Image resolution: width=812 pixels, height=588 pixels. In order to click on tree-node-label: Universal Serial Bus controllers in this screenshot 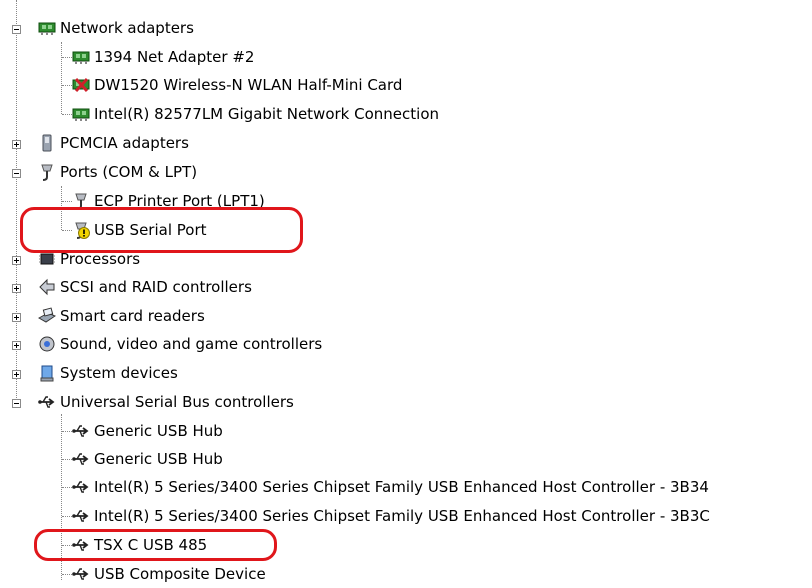, I will do `click(177, 402)`.